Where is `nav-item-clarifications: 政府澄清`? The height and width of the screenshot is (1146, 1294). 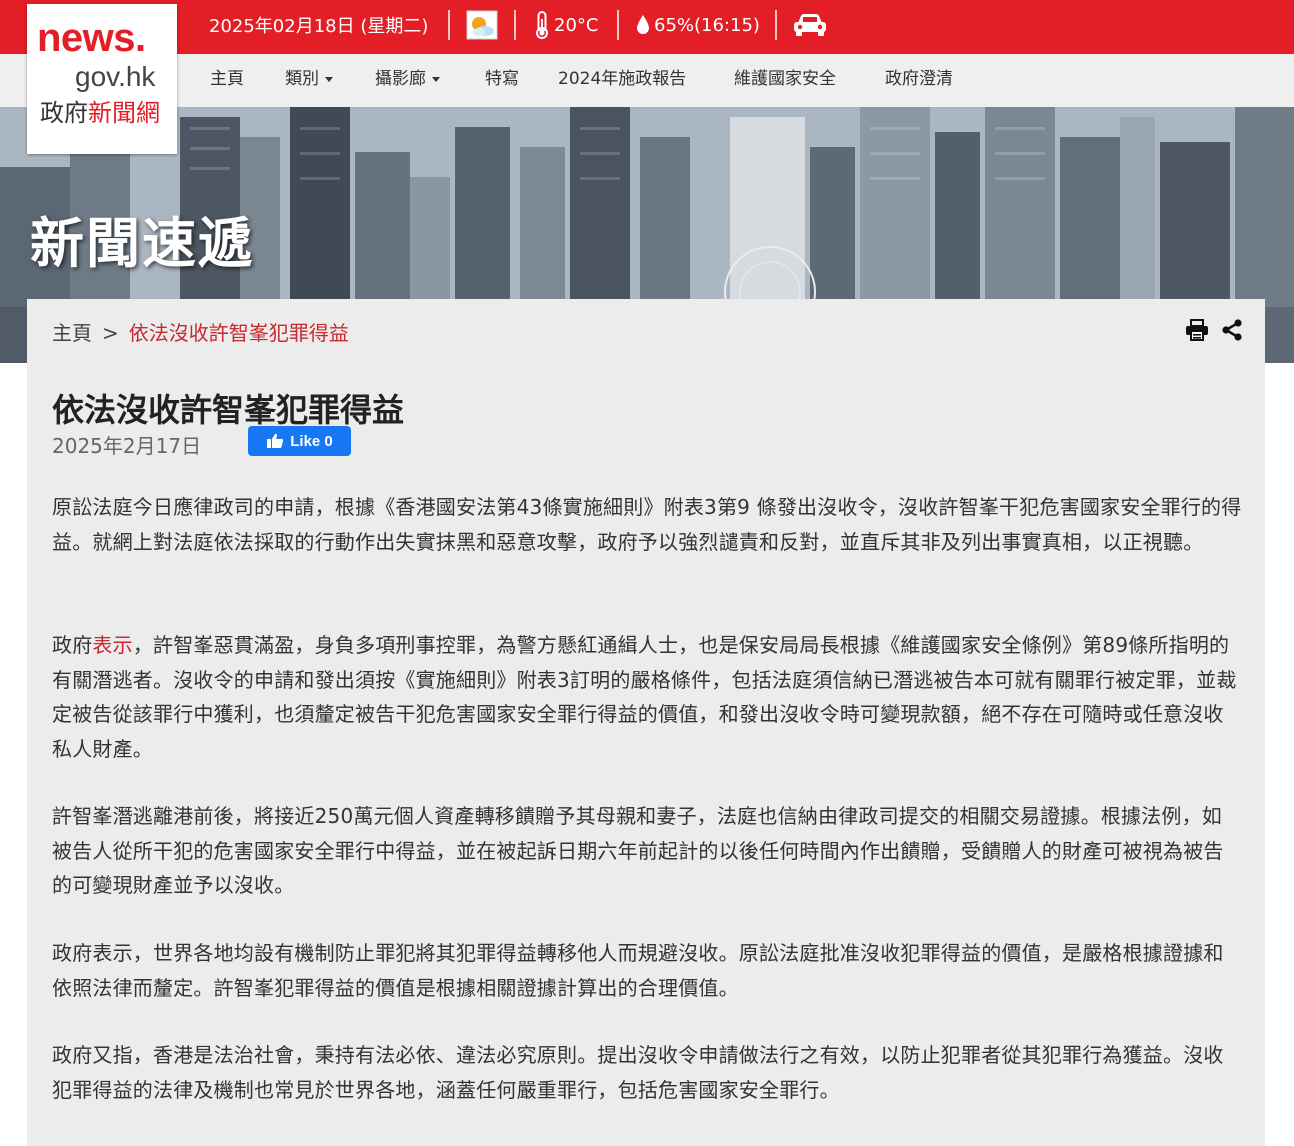 nav-item-clarifications: 政府澄清 is located at coordinates (919, 80).